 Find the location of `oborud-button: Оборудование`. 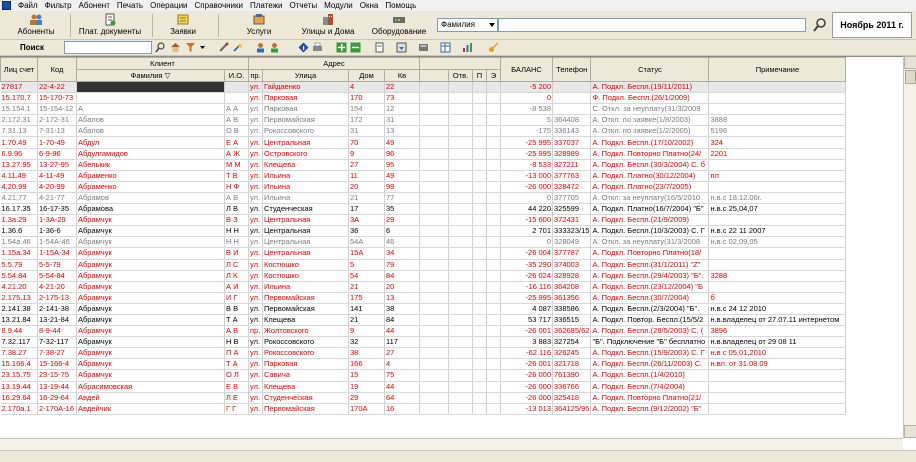

oborud-button: Оборудование is located at coordinates (399, 25).